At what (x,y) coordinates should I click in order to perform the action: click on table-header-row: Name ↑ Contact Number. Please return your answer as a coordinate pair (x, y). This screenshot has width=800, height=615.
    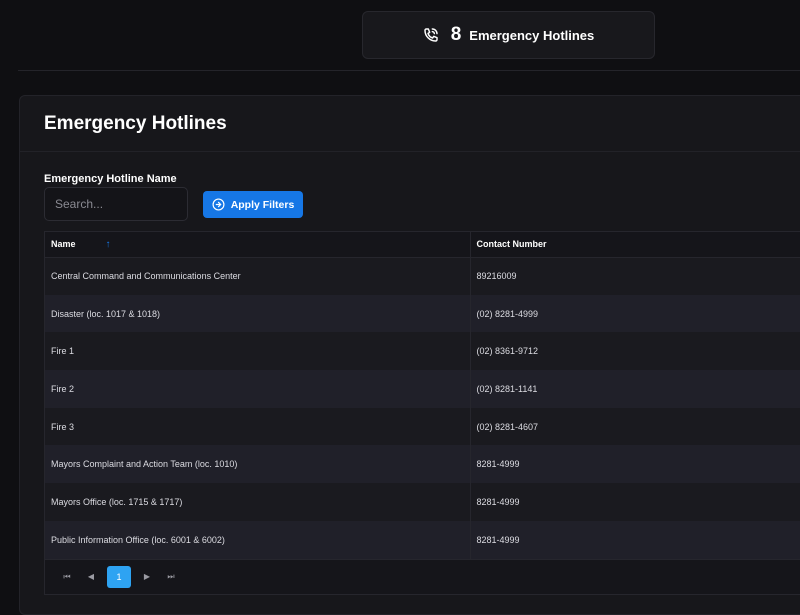
    Looking at the image, I should click on (422, 245).